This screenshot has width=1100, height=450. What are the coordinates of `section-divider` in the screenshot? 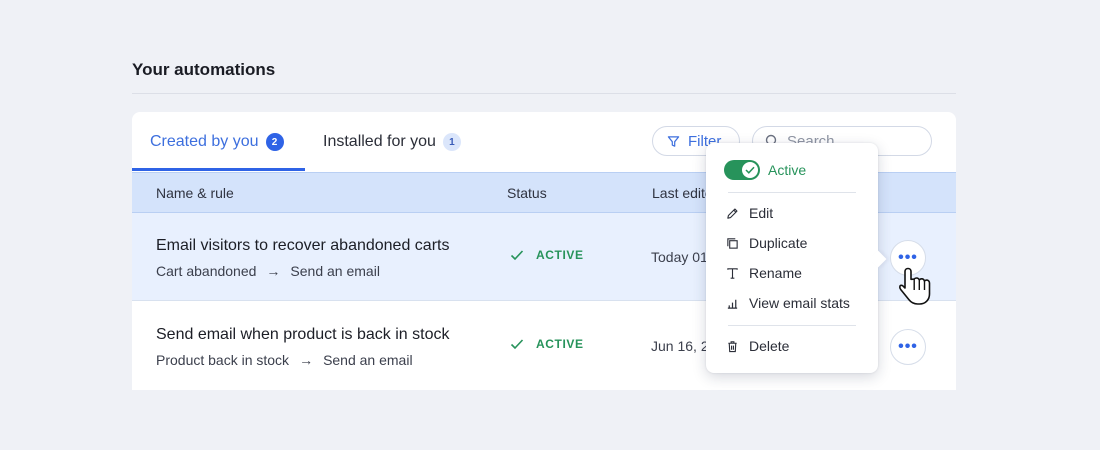 It's located at (544, 93).